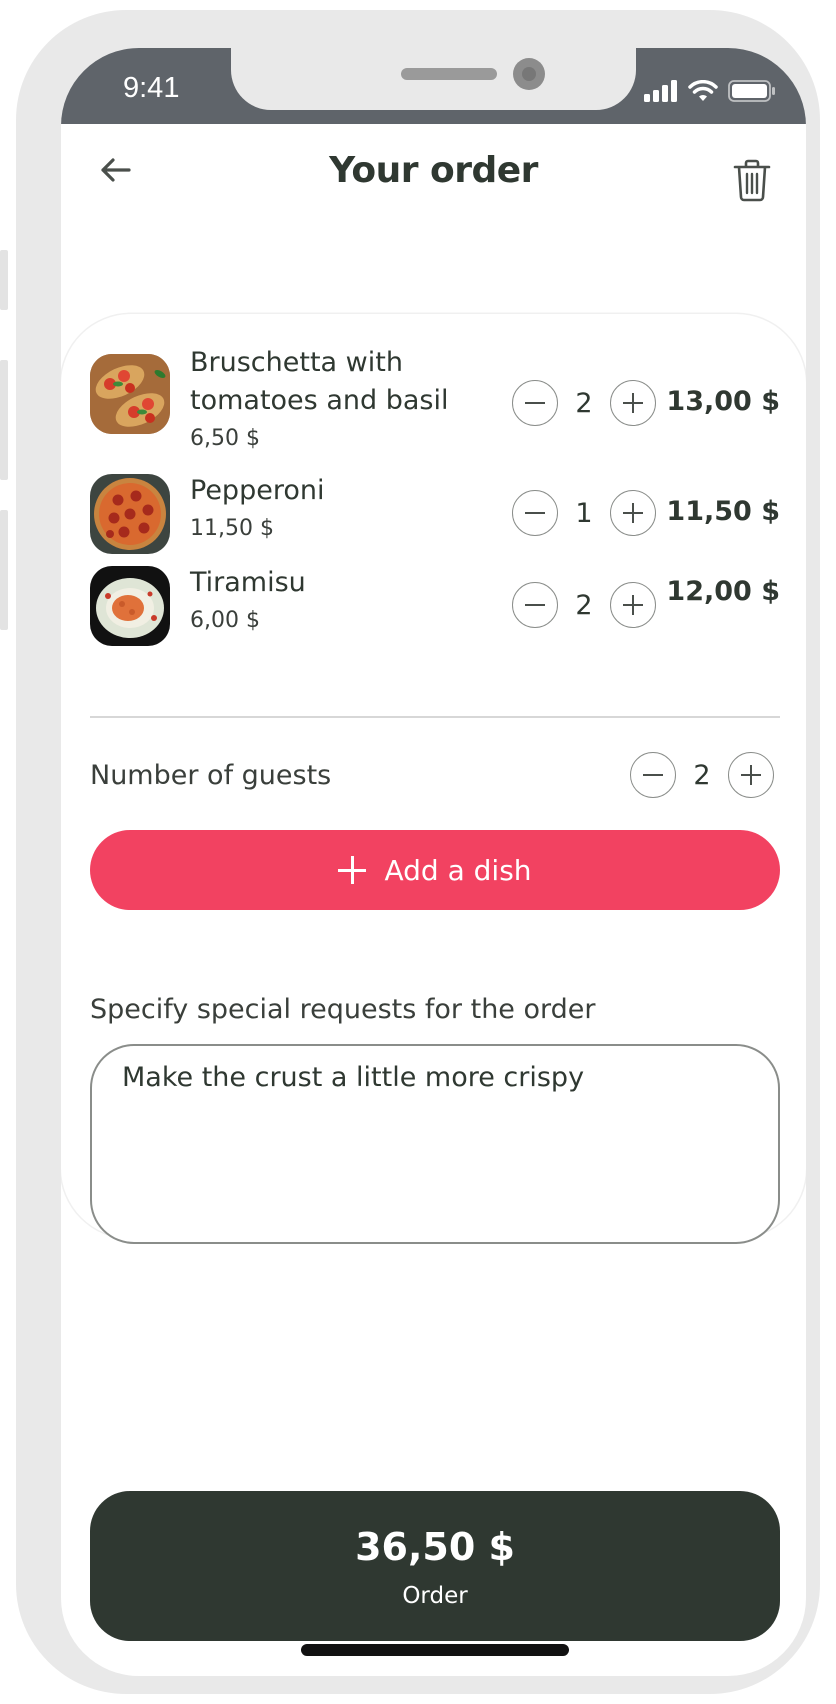 This screenshot has height=1704, width=836. Describe the element at coordinates (225, 438) in the screenshot. I see `dish-unit-price: 6,50 $` at that location.